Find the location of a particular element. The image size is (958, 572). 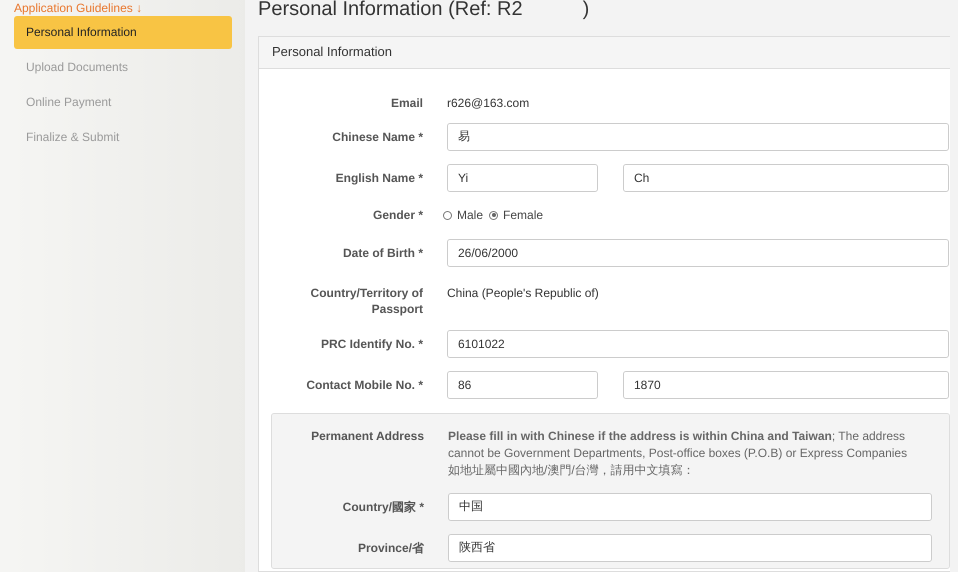

field-value: r626@163.com is located at coordinates (488, 102).